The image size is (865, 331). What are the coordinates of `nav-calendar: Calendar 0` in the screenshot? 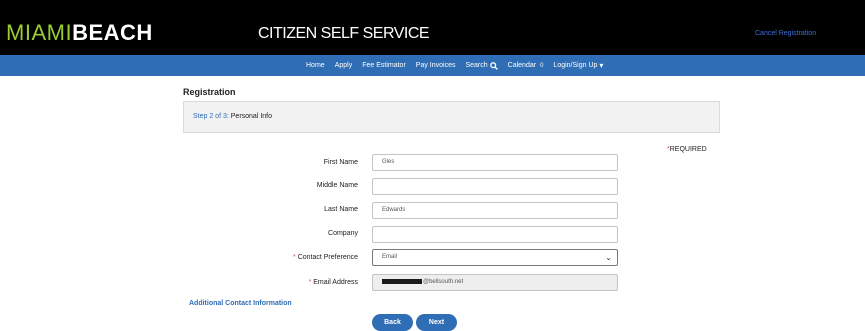 It's located at (526, 65).